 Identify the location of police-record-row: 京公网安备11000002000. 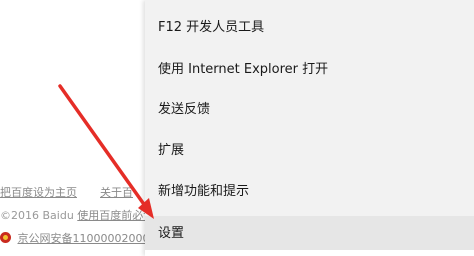
(74, 238).